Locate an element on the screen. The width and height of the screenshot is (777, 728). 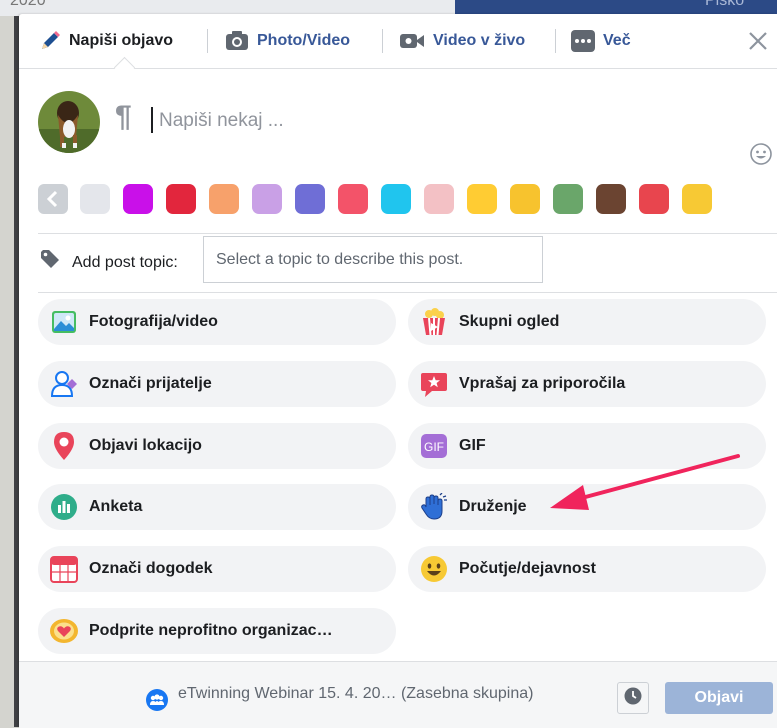
option-feeling-activity: Počutje/dejavnost is located at coordinates (587, 569).